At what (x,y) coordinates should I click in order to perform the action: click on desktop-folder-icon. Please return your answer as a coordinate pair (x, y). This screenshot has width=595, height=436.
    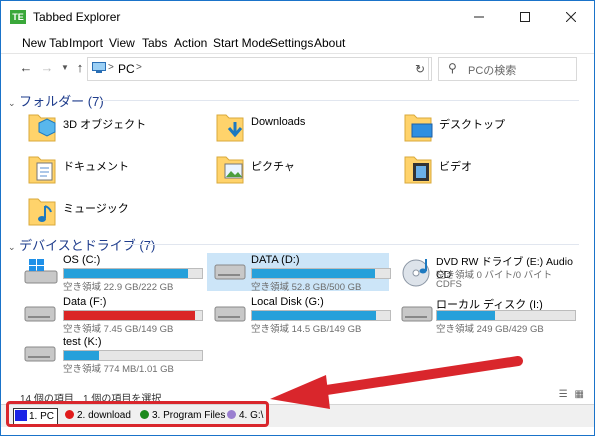
    Looking at the image, I should click on (418, 128).